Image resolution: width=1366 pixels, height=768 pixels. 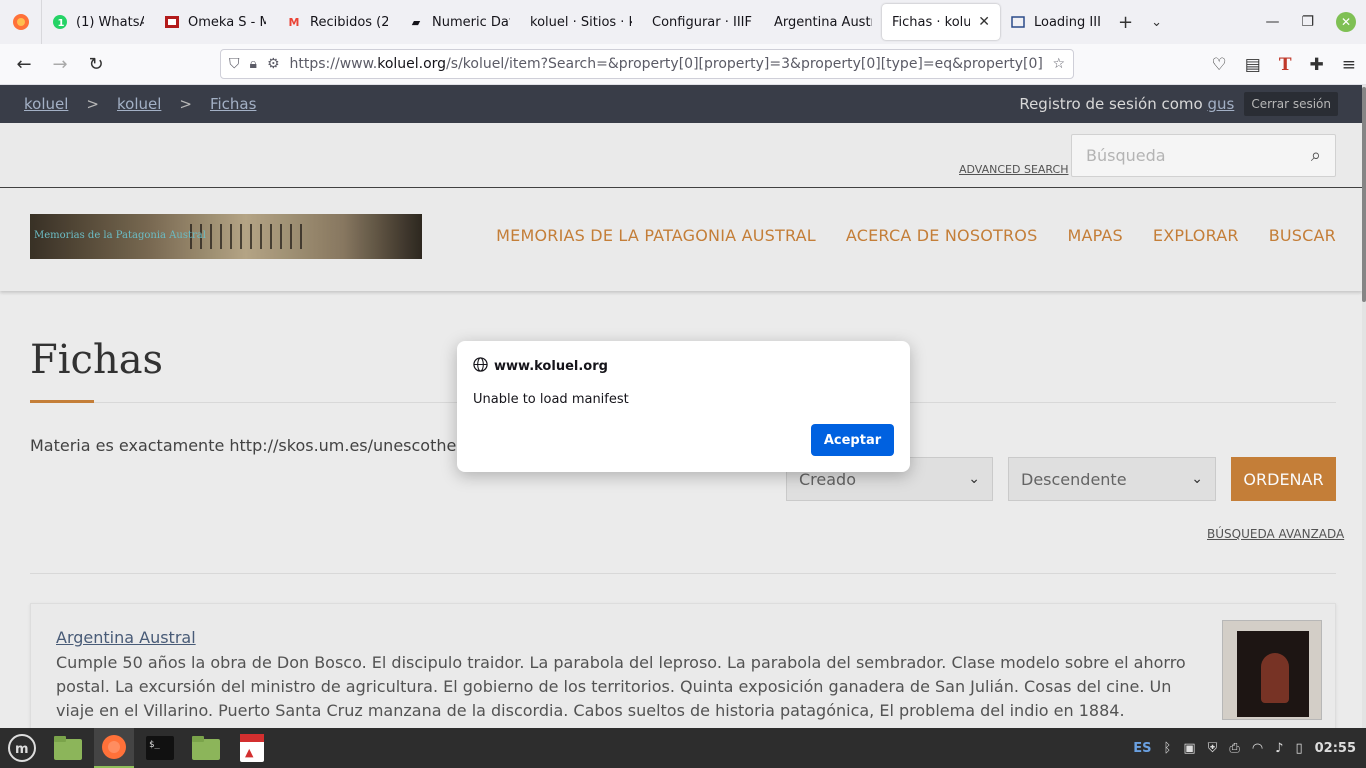 What do you see at coordinates (1335, 748) in the screenshot?
I see `clock: 02:55` at bounding box center [1335, 748].